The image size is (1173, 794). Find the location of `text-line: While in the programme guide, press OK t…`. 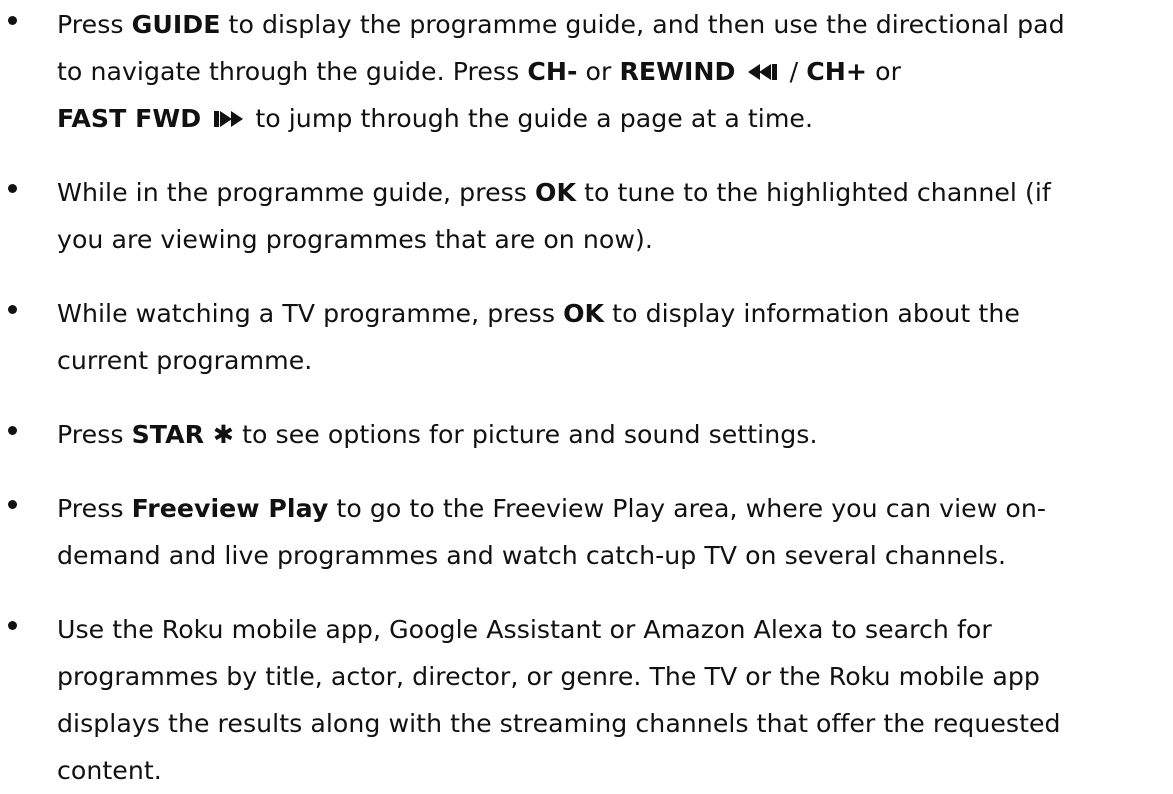

text-line: While in the programme guide, press OK t… is located at coordinates (615, 192).